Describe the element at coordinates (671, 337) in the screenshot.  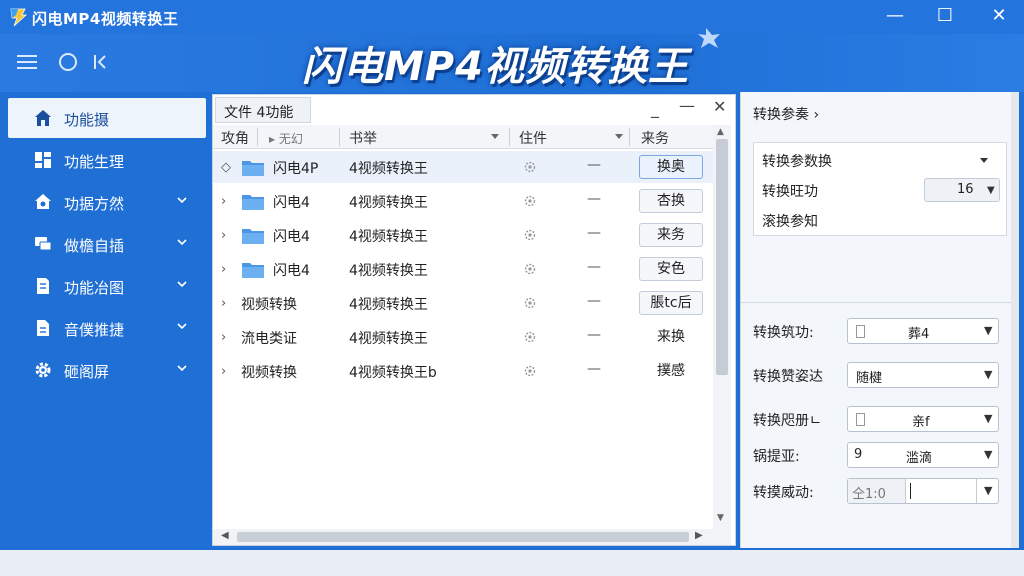
I see `row-action-button: 来换` at that location.